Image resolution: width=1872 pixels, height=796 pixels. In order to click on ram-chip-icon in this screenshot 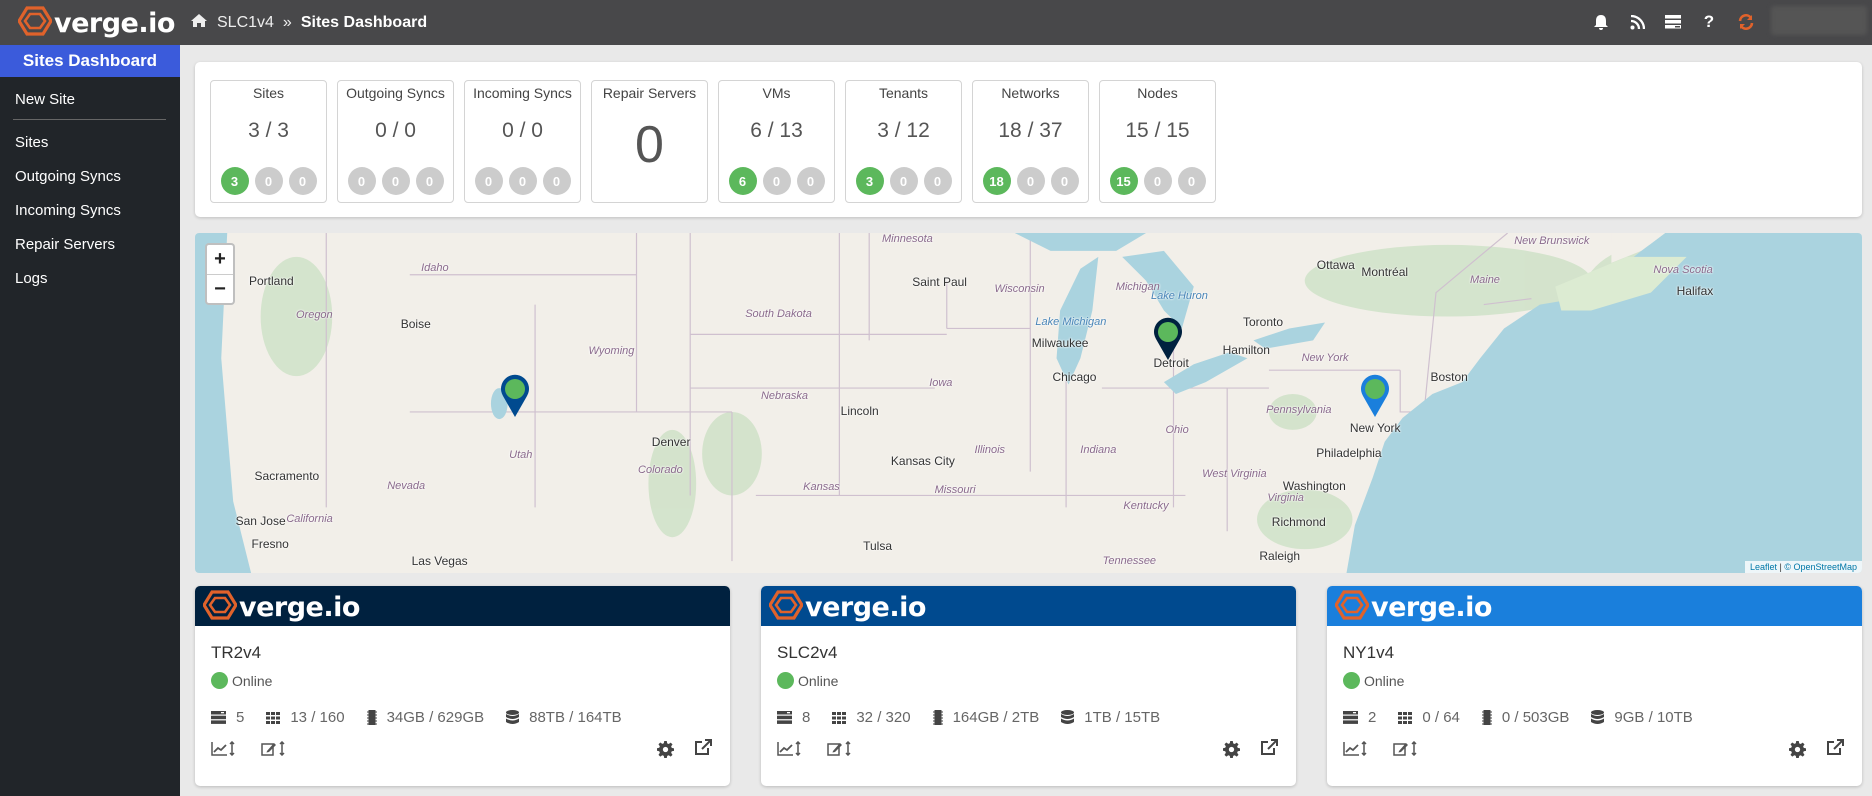, I will do `click(371, 717)`.